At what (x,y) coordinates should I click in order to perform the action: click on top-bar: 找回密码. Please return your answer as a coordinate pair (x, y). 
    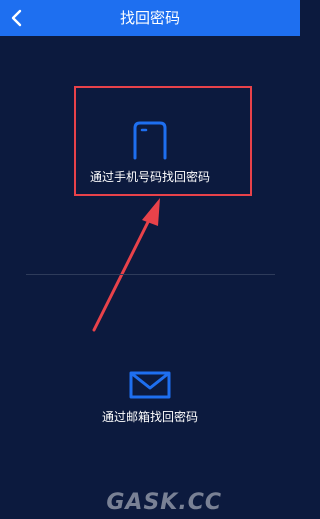
    Looking at the image, I should click on (150, 18).